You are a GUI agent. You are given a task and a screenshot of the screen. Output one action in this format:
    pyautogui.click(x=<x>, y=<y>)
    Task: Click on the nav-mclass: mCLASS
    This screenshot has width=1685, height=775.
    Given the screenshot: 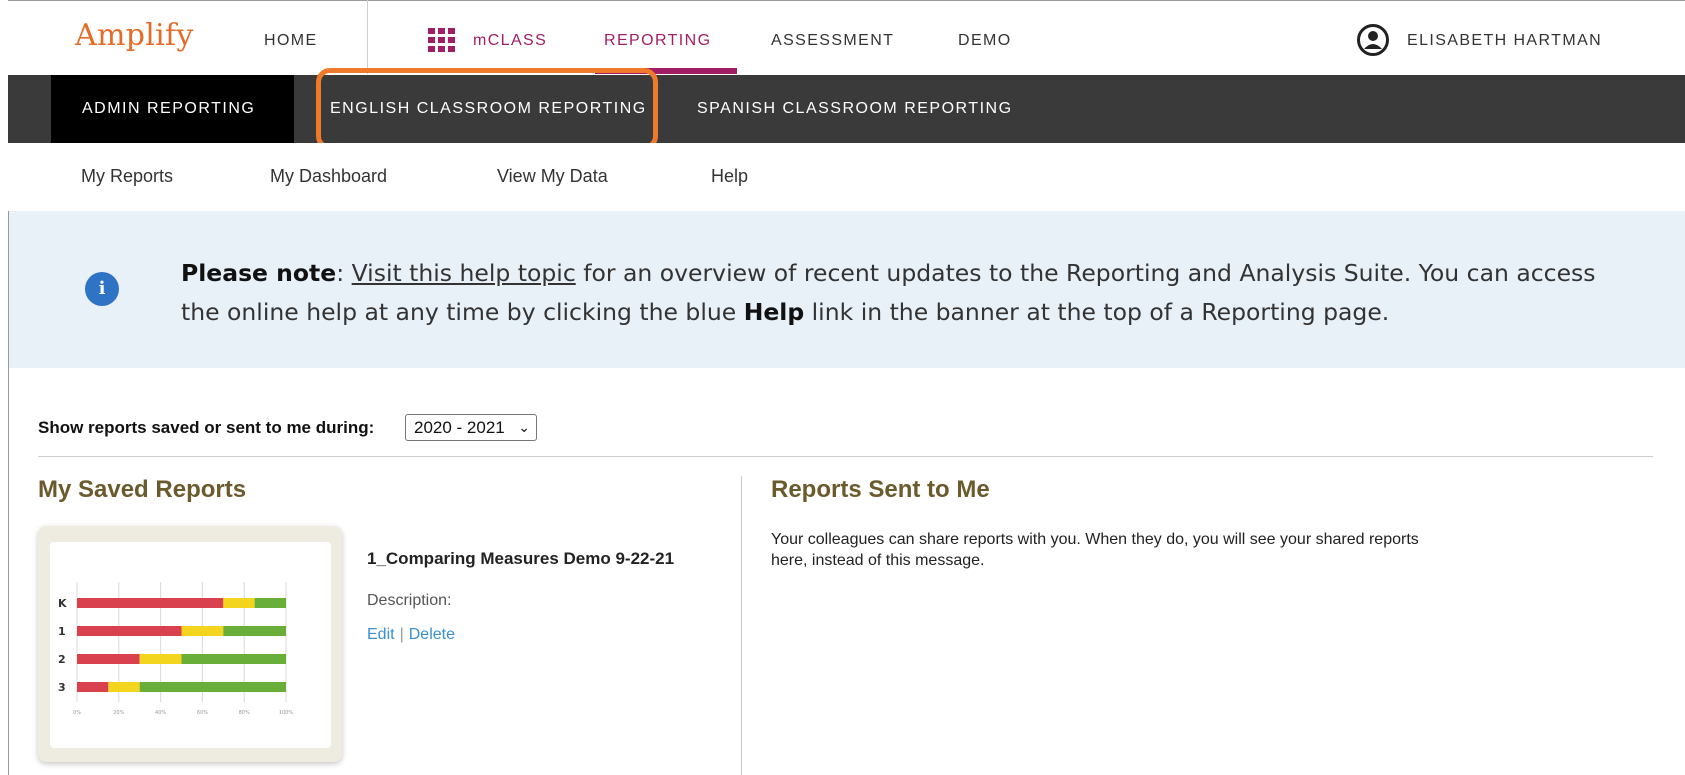 What is the action you would take?
    pyautogui.click(x=510, y=41)
    